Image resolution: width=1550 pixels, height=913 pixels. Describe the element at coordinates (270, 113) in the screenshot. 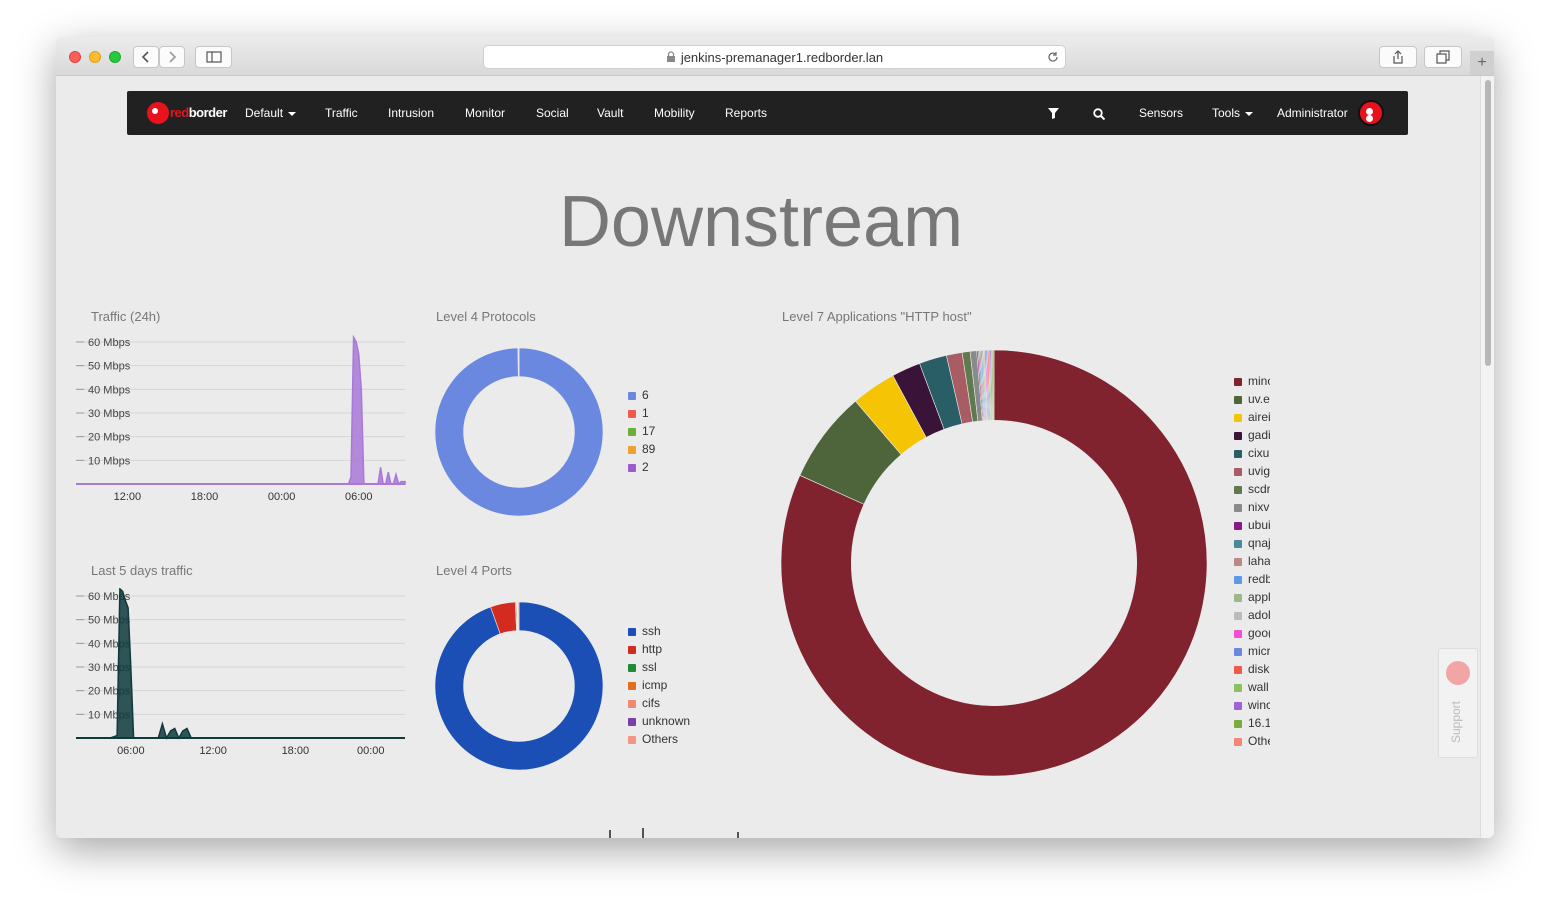

I see `nav-default-dropdown: Default` at that location.